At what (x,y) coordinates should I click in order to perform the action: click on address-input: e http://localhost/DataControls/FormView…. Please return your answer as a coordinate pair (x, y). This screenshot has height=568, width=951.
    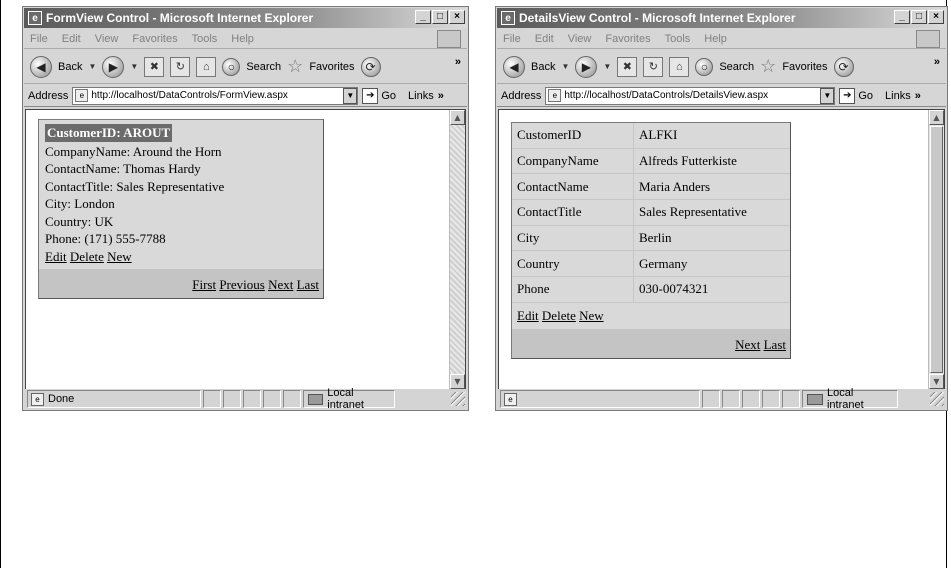
    Looking at the image, I should click on (215, 95).